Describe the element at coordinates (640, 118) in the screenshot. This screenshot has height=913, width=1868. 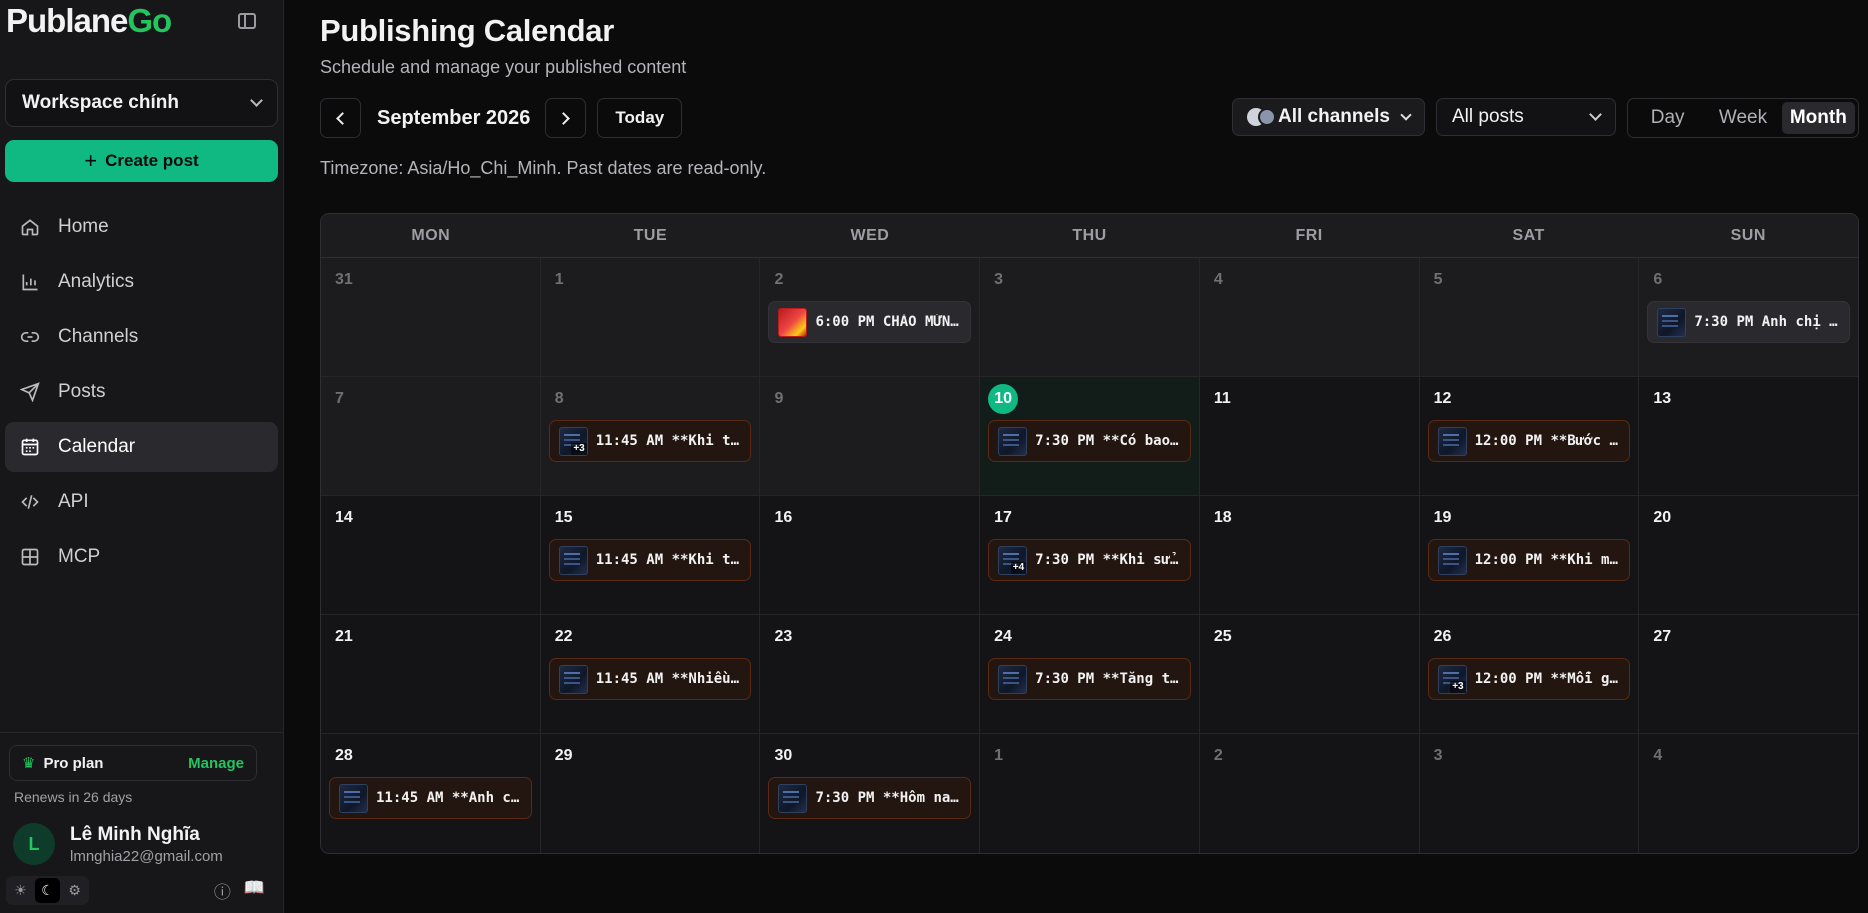
I see `today-button: Today` at that location.